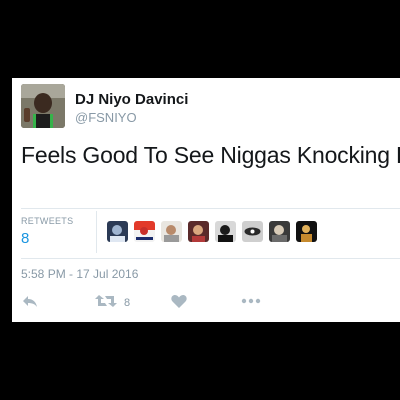 Image resolution: width=400 pixels, height=400 pixels. Describe the element at coordinates (96, 232) in the screenshot. I see `stats-vertical-divider` at that location.